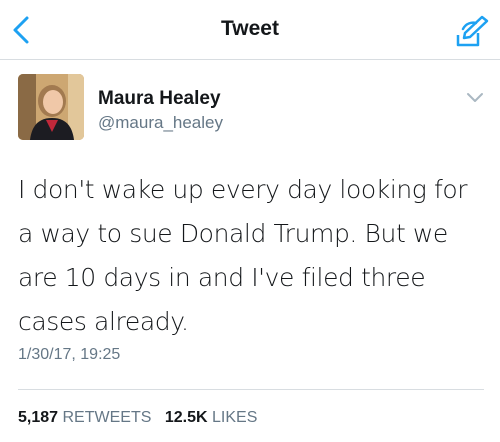 The width and height of the screenshot is (500, 442). I want to click on likes-stat: 12.5K LIKES, so click(211, 417).